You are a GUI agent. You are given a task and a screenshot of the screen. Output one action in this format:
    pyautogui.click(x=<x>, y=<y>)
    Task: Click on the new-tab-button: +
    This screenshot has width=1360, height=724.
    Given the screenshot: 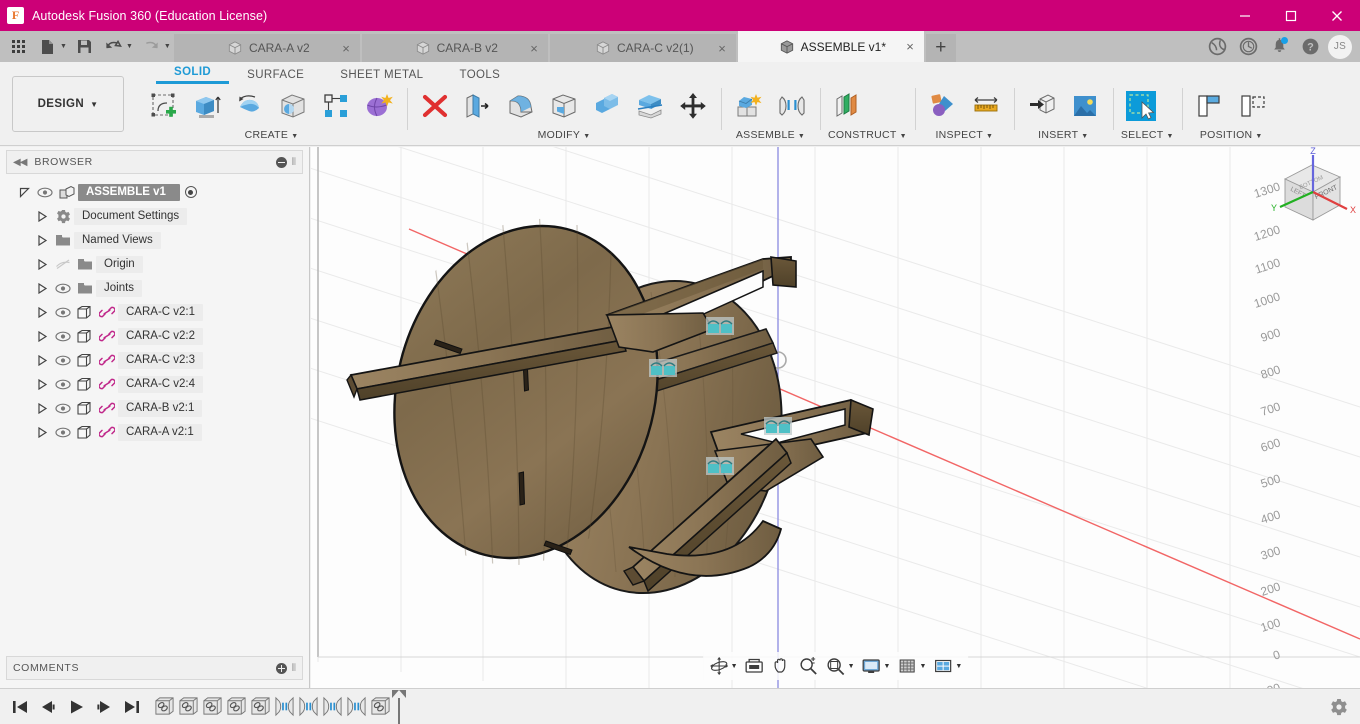 What is the action you would take?
    pyautogui.click(x=940, y=48)
    